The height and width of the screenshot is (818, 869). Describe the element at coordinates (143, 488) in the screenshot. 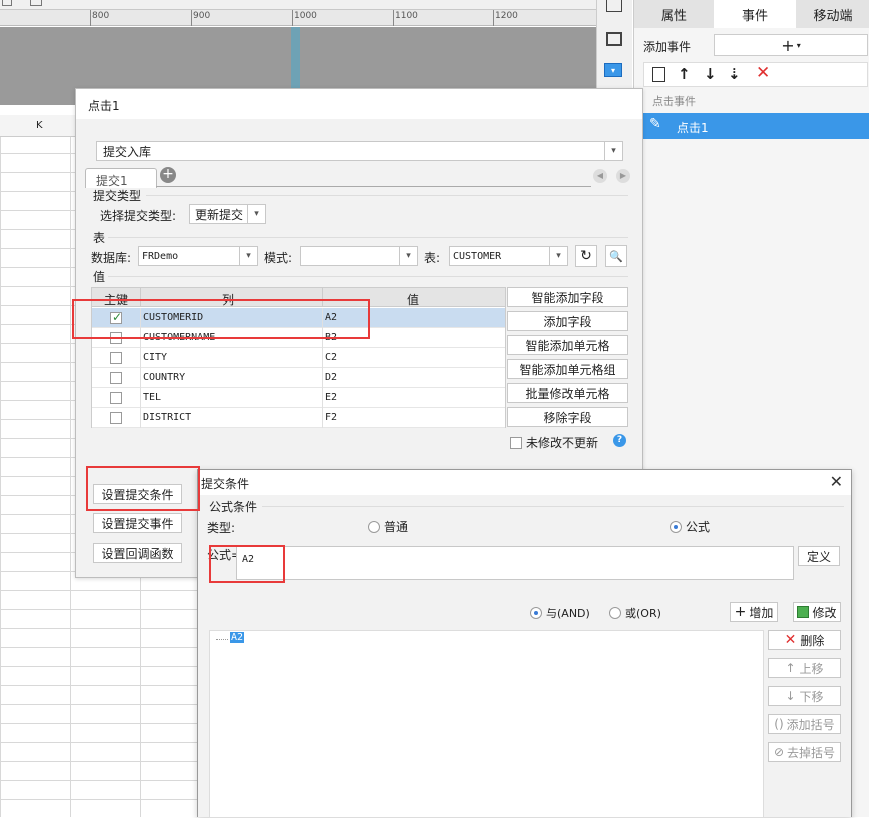

I see `annotation-box-condition-button` at that location.